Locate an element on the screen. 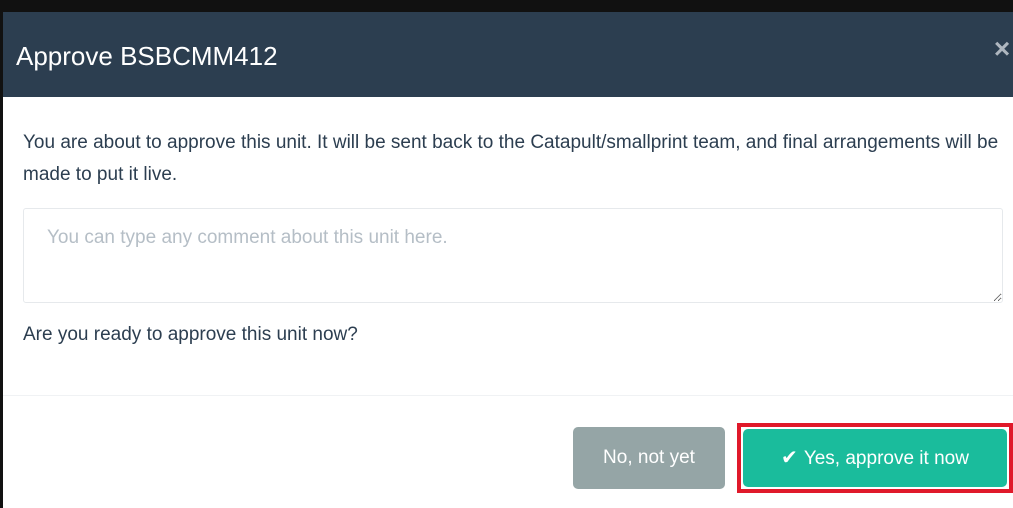 This screenshot has width=1013, height=508. close-icon: × is located at coordinates (1002, 49).